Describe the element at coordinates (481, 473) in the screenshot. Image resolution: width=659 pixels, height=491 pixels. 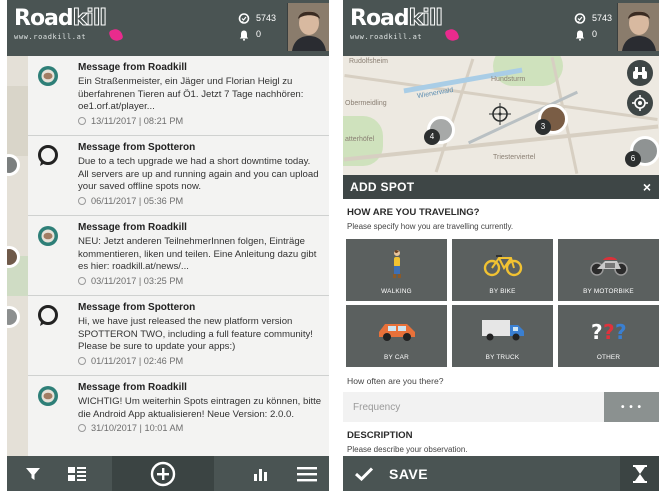
I see `save-button: SAVE` at that location.